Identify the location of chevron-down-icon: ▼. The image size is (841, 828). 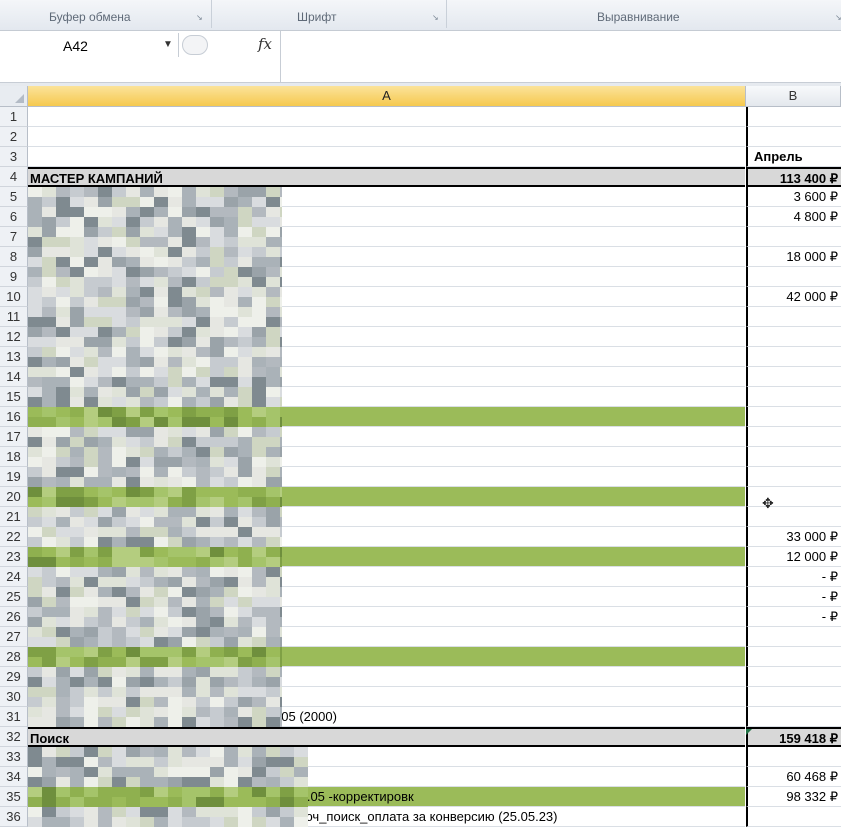
(168, 44).